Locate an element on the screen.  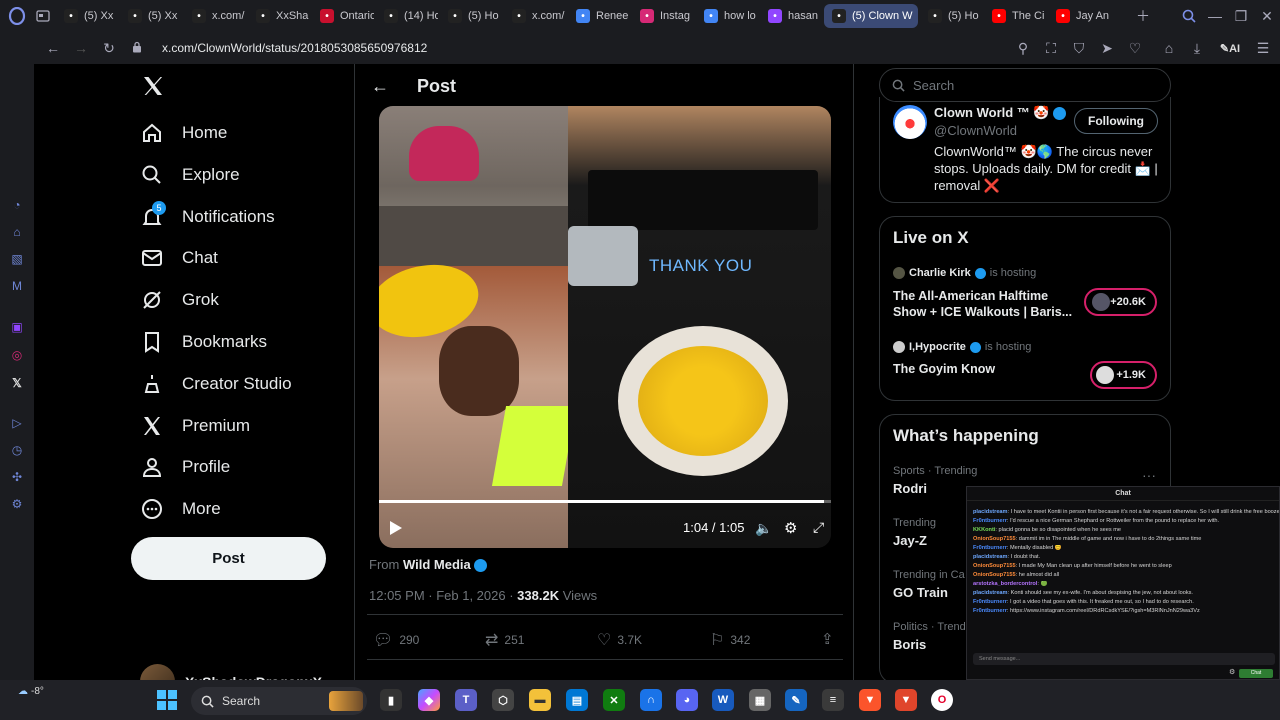
discord-icon: ◕ is located at coordinates (687, 700).